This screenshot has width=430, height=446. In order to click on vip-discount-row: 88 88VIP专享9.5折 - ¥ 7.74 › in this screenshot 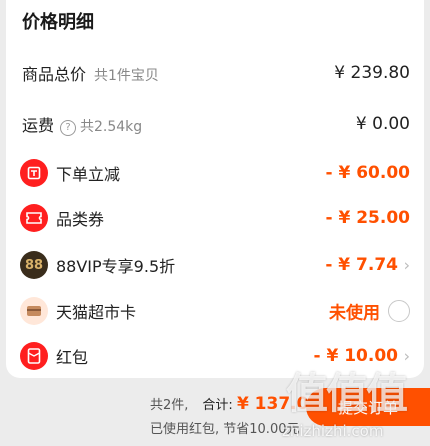, I will do `click(215, 265)`.